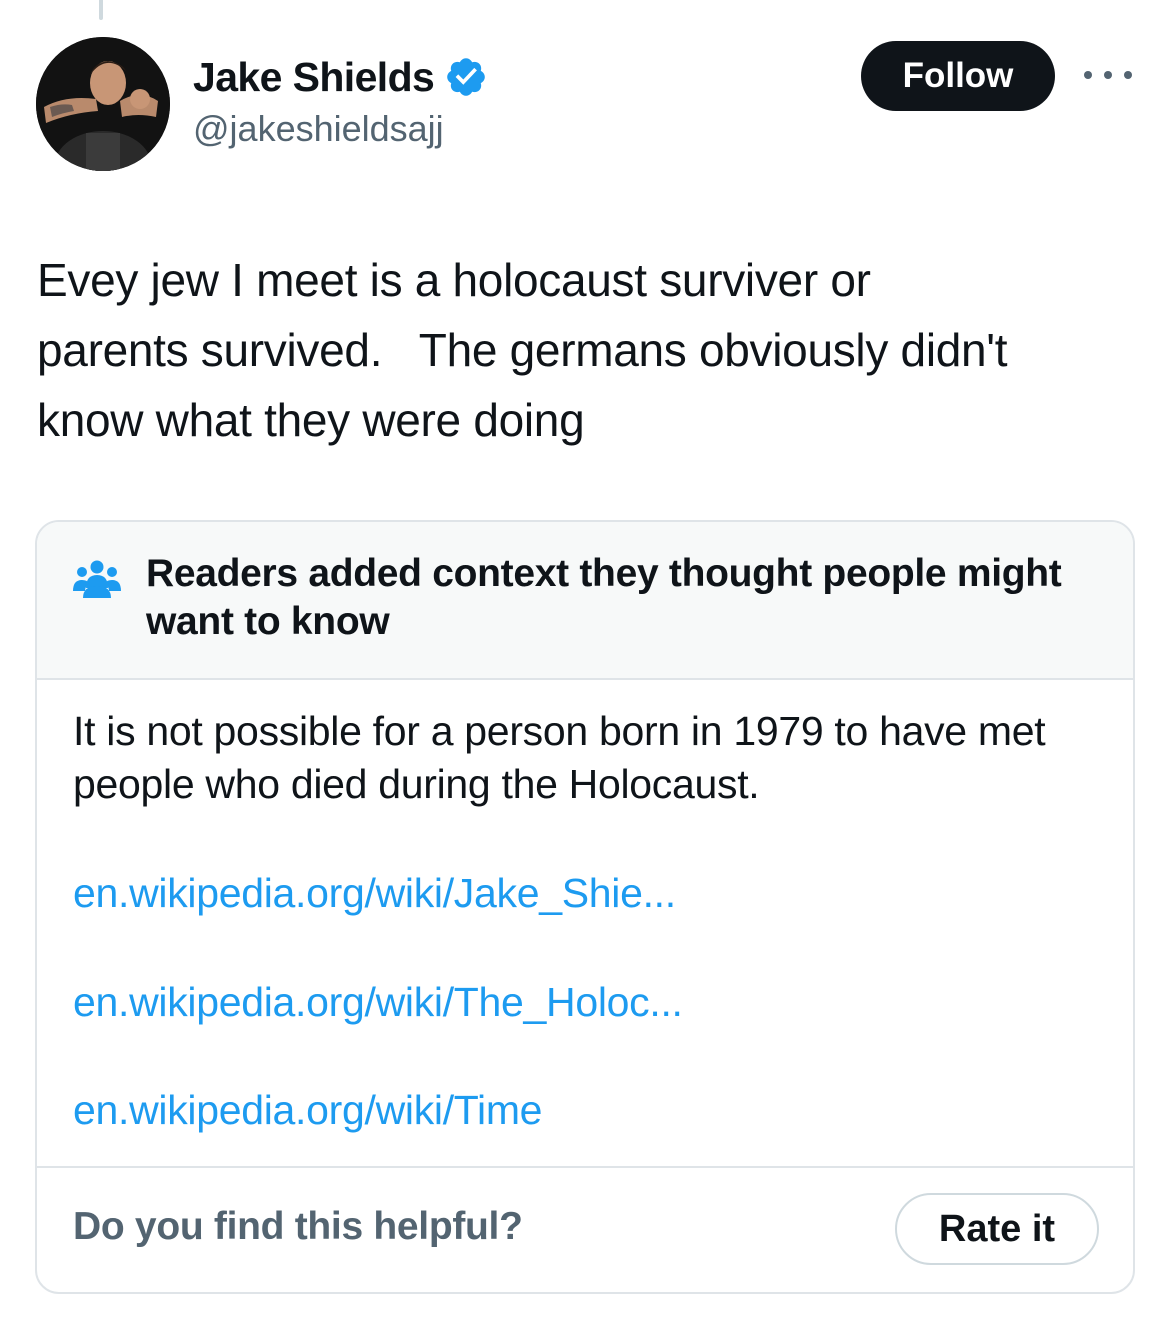  I want to click on author-name-row: Jake Shields, so click(340, 77).